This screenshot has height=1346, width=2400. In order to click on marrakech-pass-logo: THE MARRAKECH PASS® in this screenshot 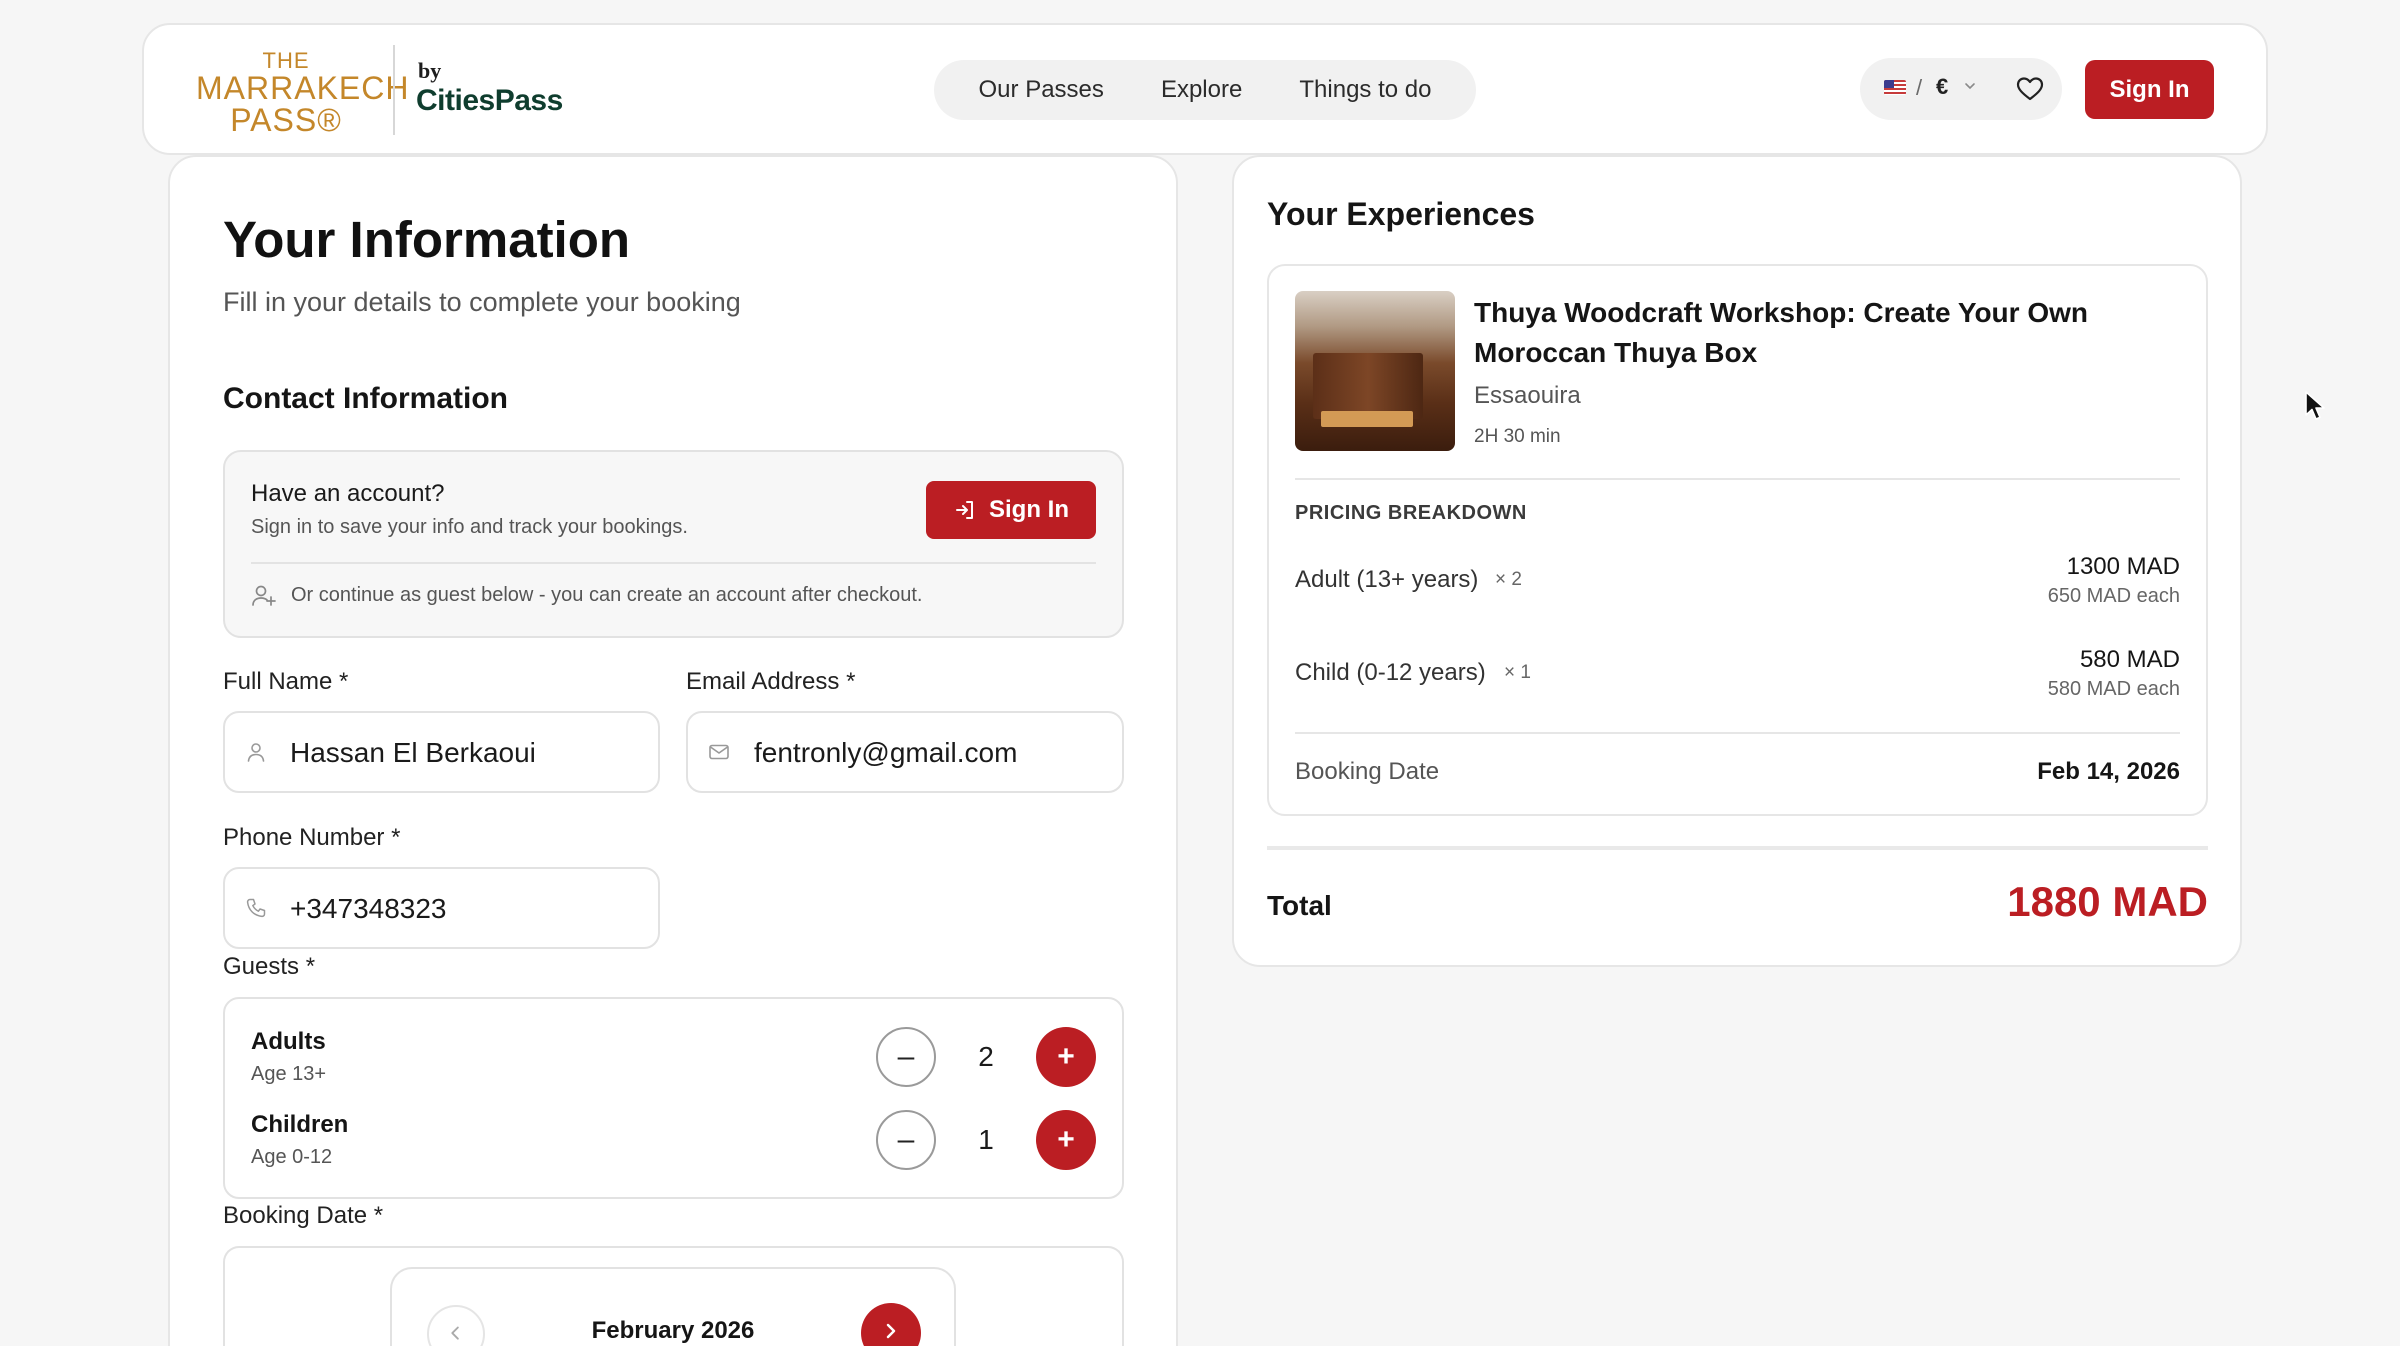, I will do `click(303, 92)`.